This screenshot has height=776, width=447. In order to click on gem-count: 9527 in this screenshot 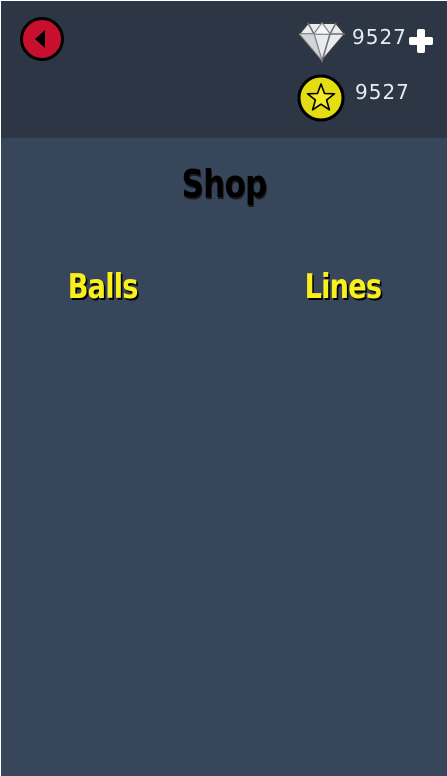, I will do `click(379, 37)`.